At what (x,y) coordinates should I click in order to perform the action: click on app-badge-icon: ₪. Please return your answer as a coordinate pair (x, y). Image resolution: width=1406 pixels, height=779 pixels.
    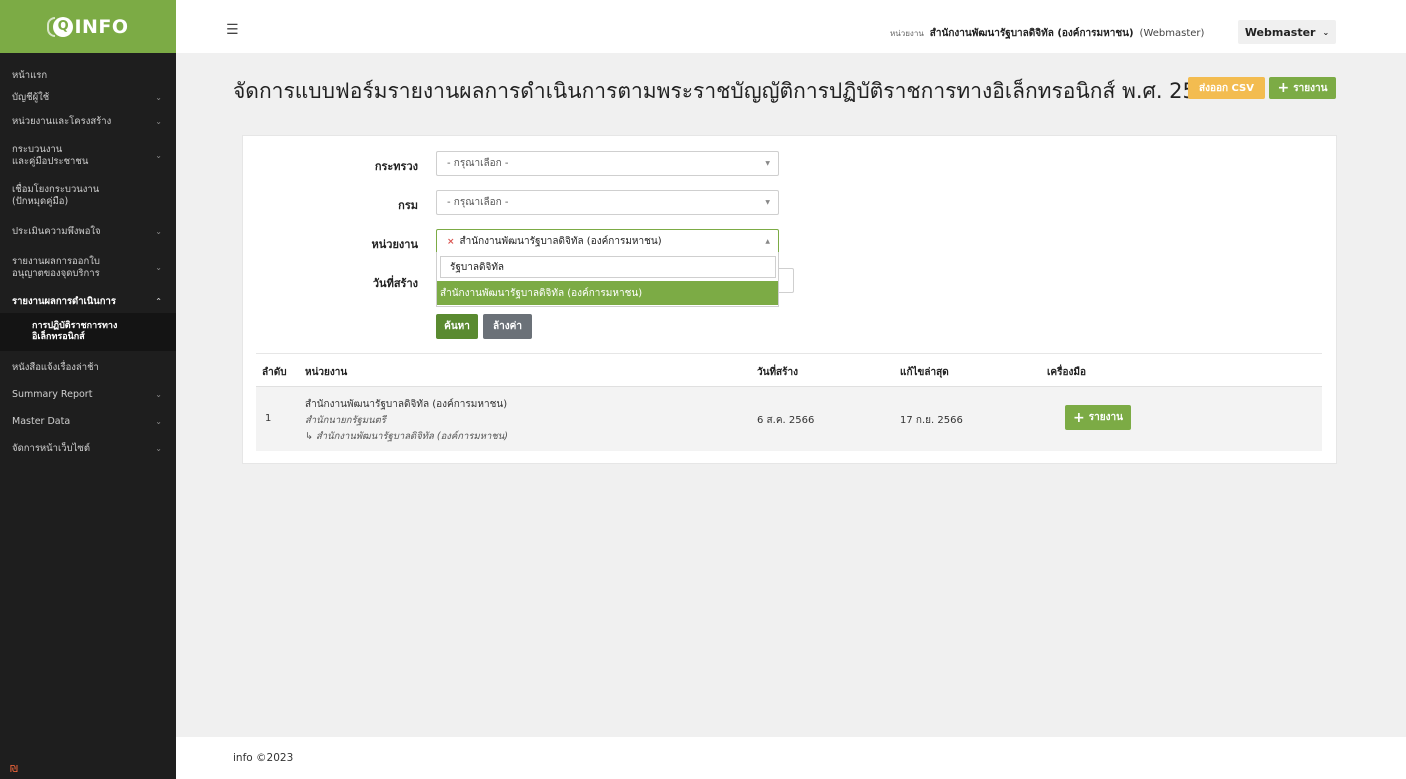
    Looking at the image, I should click on (14, 769).